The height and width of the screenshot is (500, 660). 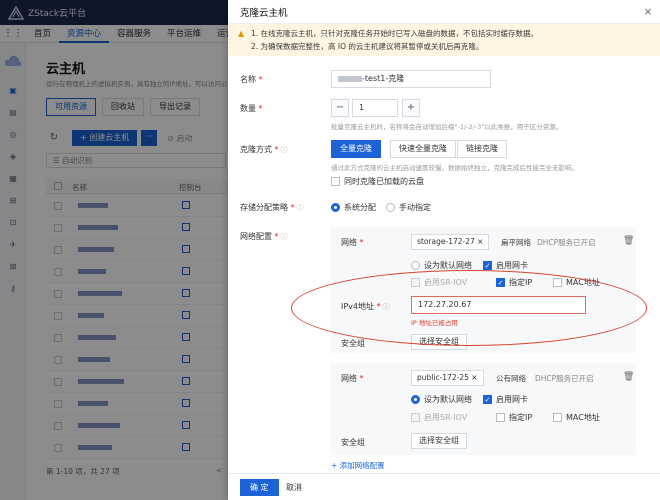 I want to click on close-icon: ×, so click(x=648, y=11).